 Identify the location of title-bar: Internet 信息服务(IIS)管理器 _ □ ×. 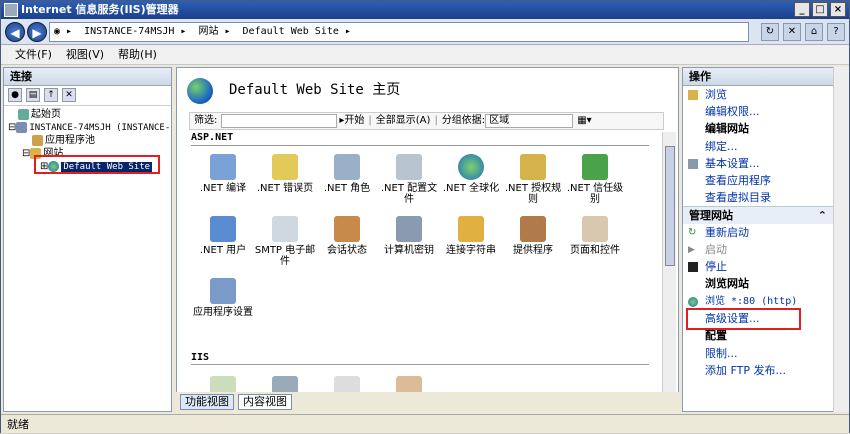
(425, 10).